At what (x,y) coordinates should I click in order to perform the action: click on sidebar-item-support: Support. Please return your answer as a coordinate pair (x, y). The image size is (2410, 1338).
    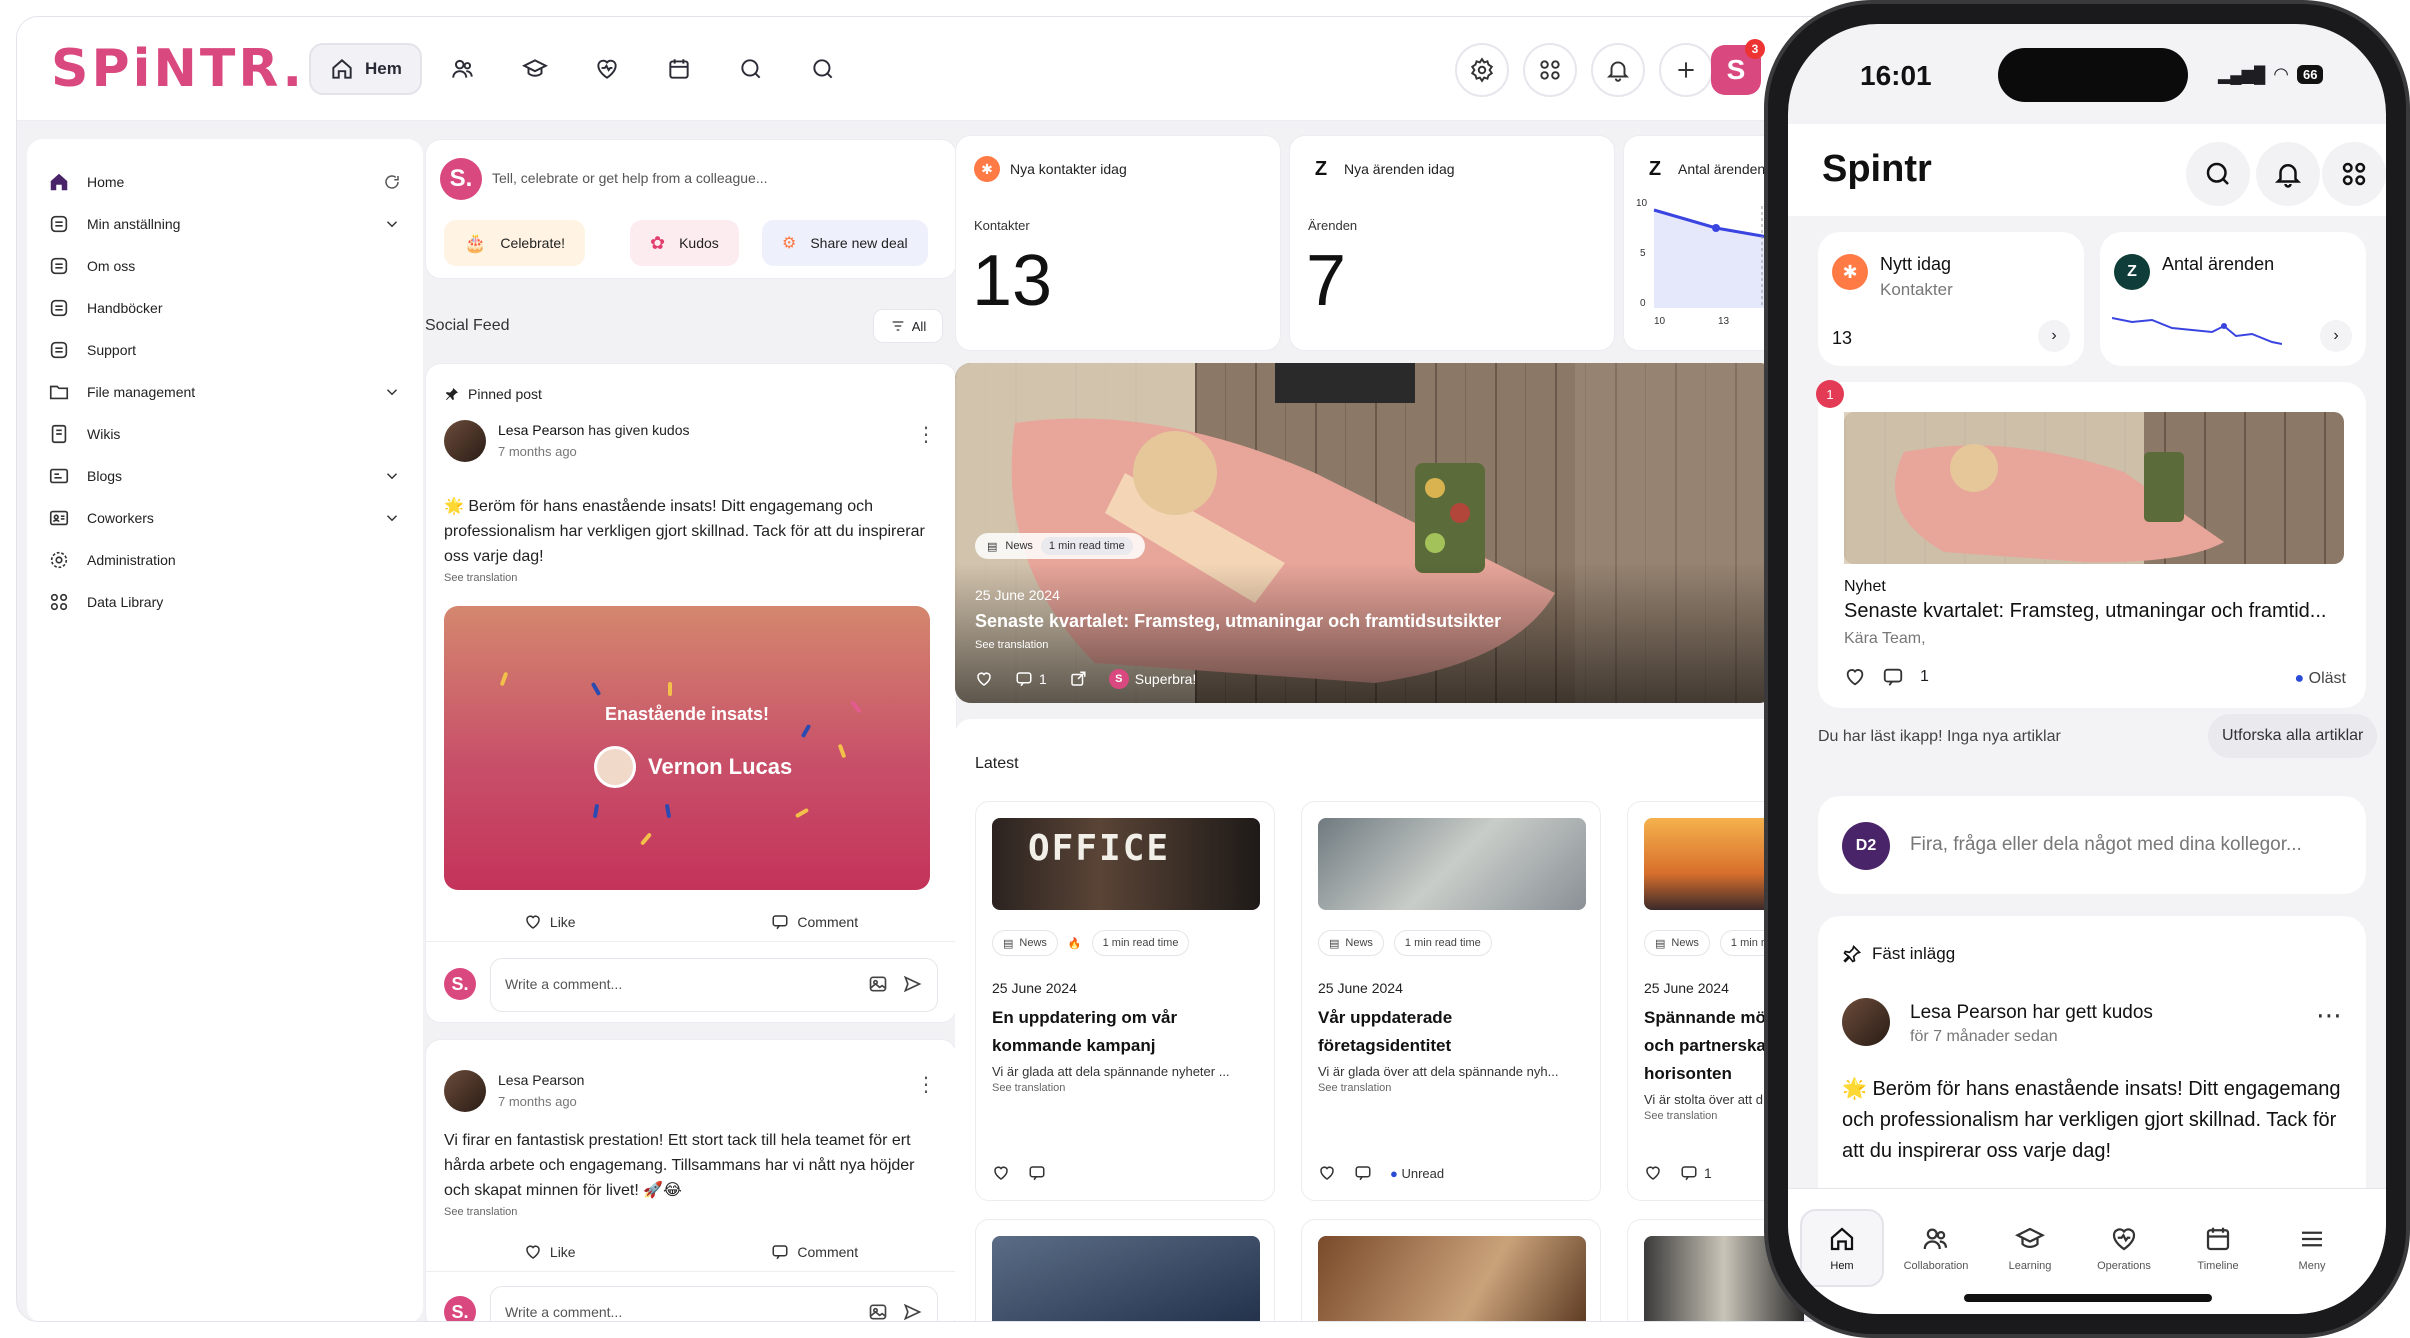
    Looking at the image, I should click on (227, 350).